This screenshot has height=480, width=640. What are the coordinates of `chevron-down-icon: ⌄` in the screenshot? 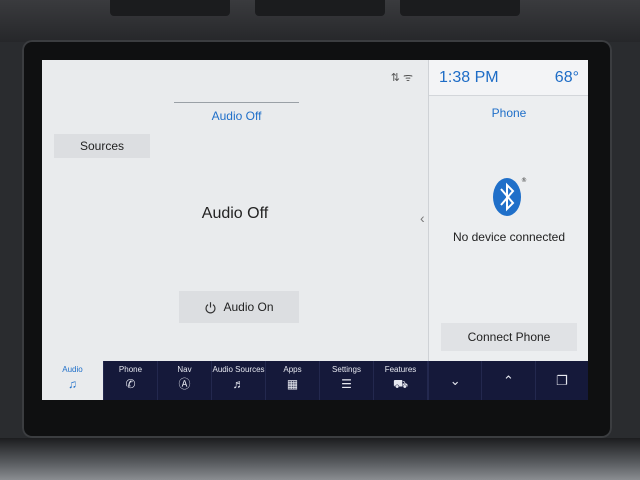 It's located at (454, 380).